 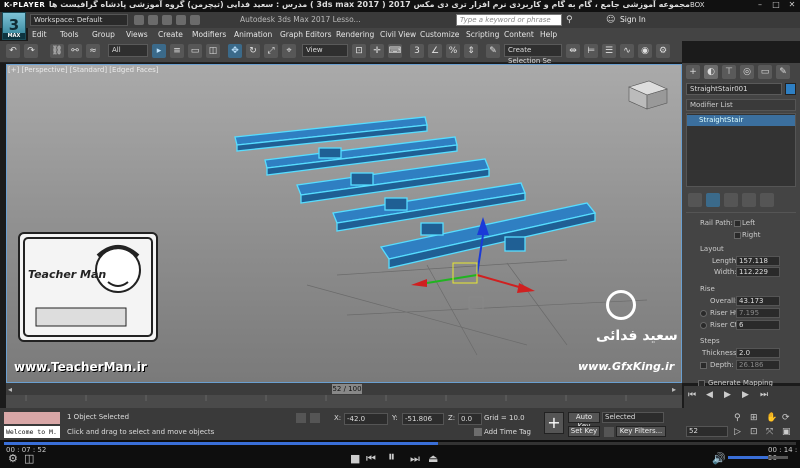 What do you see at coordinates (519, 34) in the screenshot?
I see `menu-item: Content` at bounding box center [519, 34].